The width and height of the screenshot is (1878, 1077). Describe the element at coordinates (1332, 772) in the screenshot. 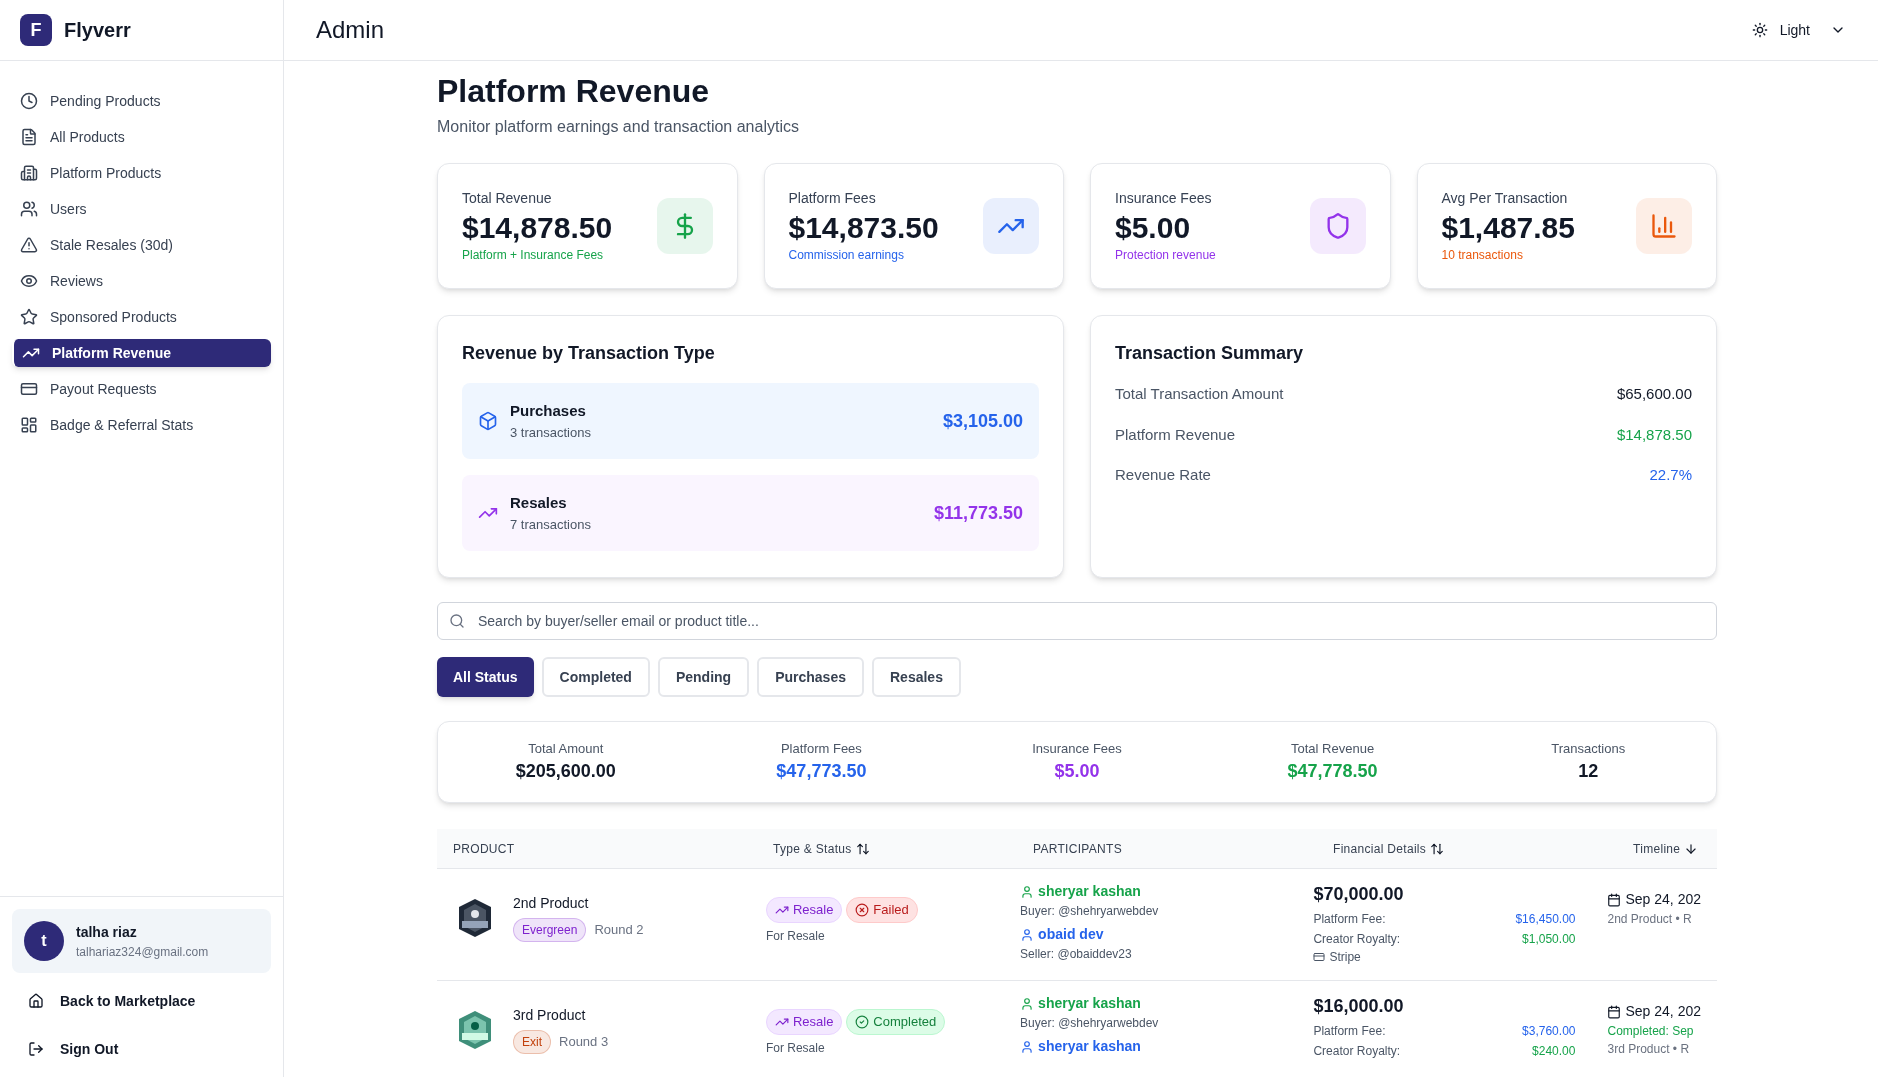

I see `total-value: $47,778.50` at that location.